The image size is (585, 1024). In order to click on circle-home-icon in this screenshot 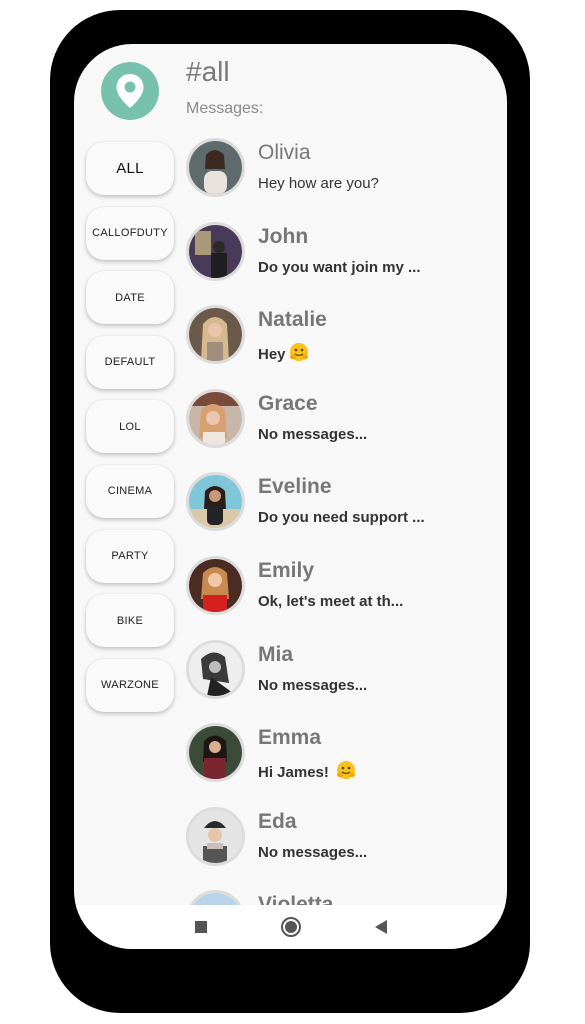, I will do `click(290, 927)`.